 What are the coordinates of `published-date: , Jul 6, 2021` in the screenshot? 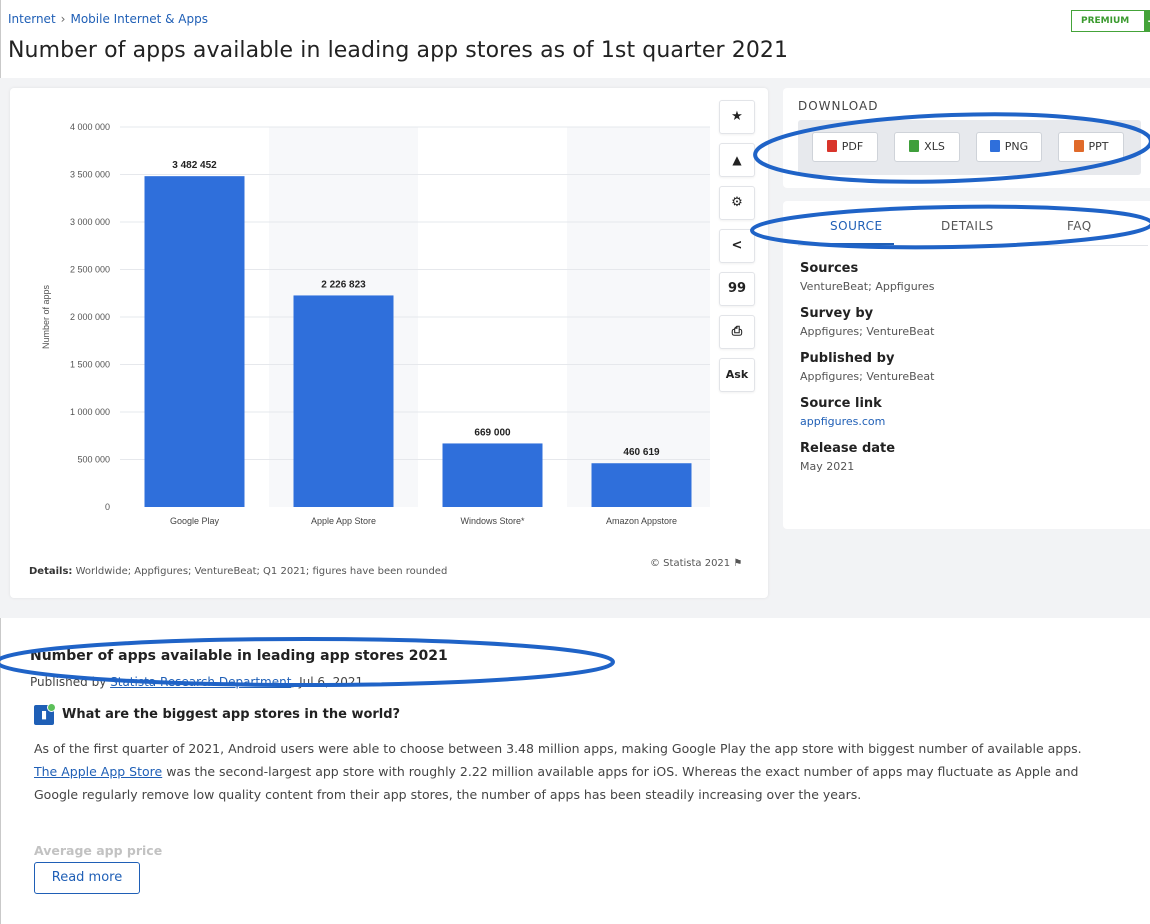 It's located at (327, 682).